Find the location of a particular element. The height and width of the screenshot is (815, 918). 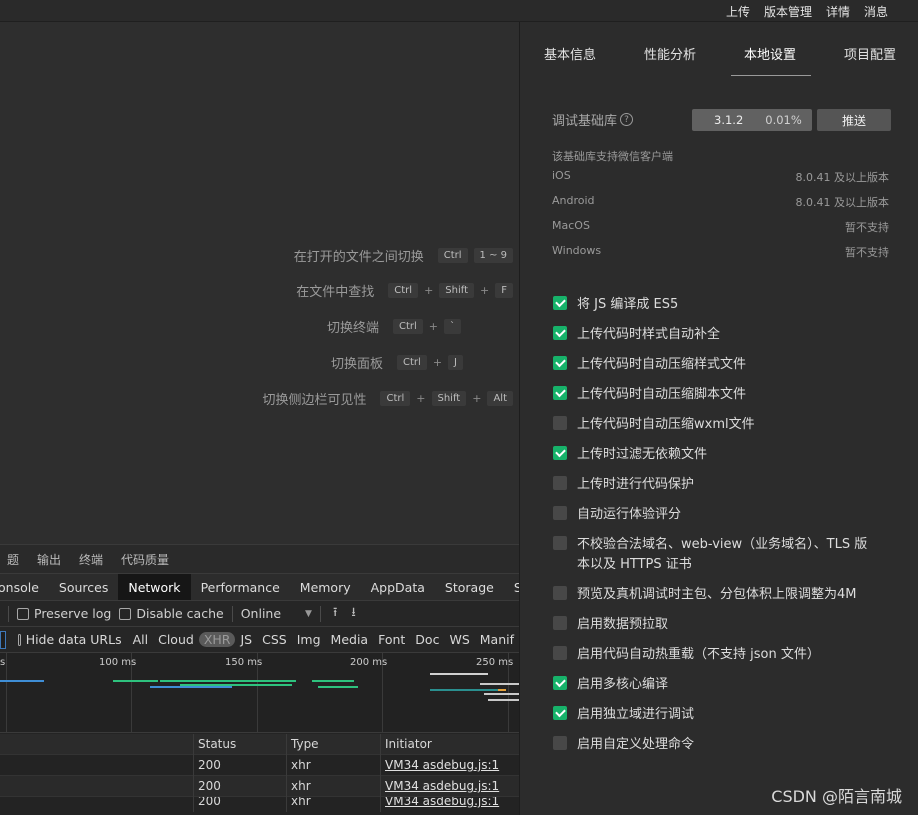

timeline-tick: s is located at coordinates (3, 662).